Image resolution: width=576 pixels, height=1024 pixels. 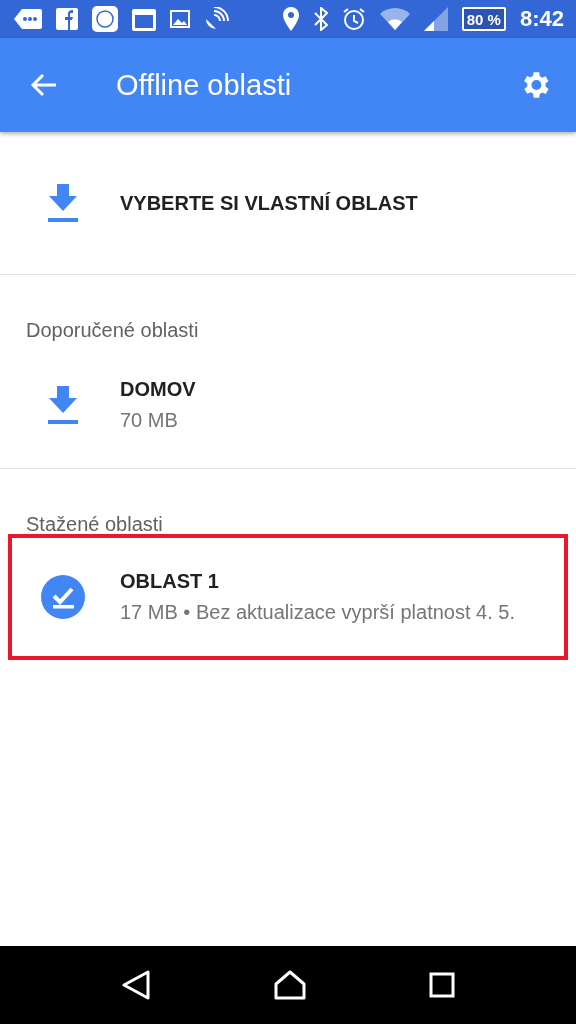 What do you see at coordinates (290, 985) in the screenshot?
I see `home-button` at bounding box center [290, 985].